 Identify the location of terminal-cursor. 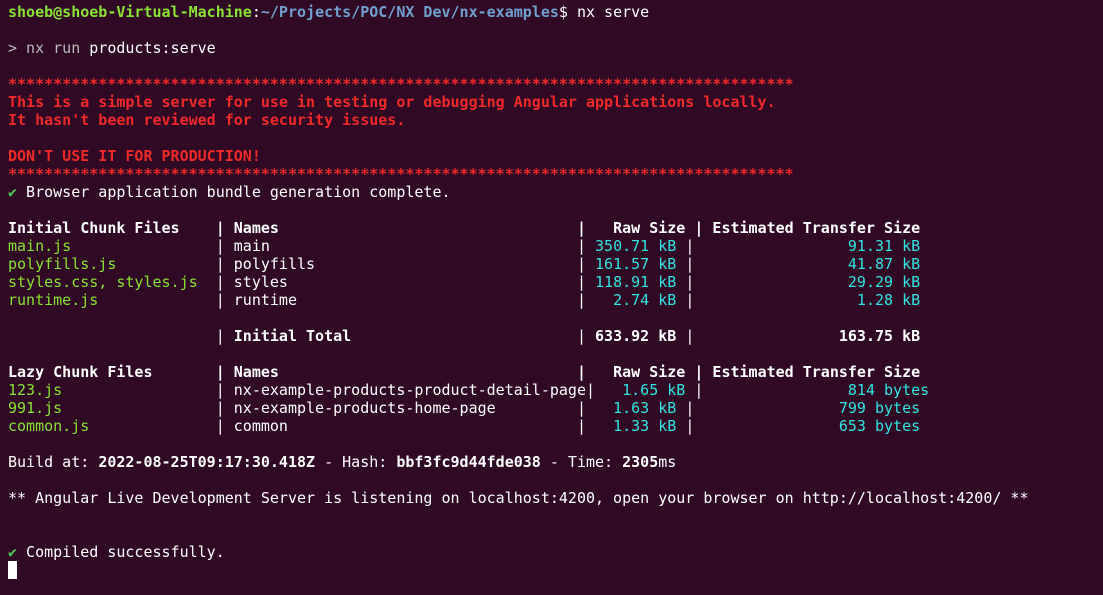
(12, 570).